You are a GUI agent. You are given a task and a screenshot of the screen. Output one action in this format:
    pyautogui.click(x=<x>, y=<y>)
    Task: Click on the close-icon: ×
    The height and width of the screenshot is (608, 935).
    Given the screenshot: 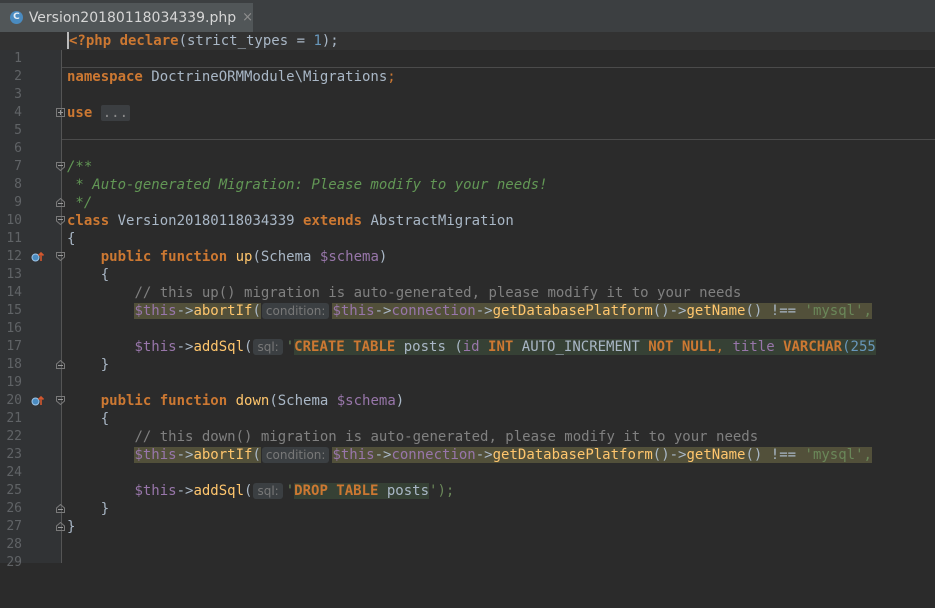 What is the action you would take?
    pyautogui.click(x=247, y=17)
    